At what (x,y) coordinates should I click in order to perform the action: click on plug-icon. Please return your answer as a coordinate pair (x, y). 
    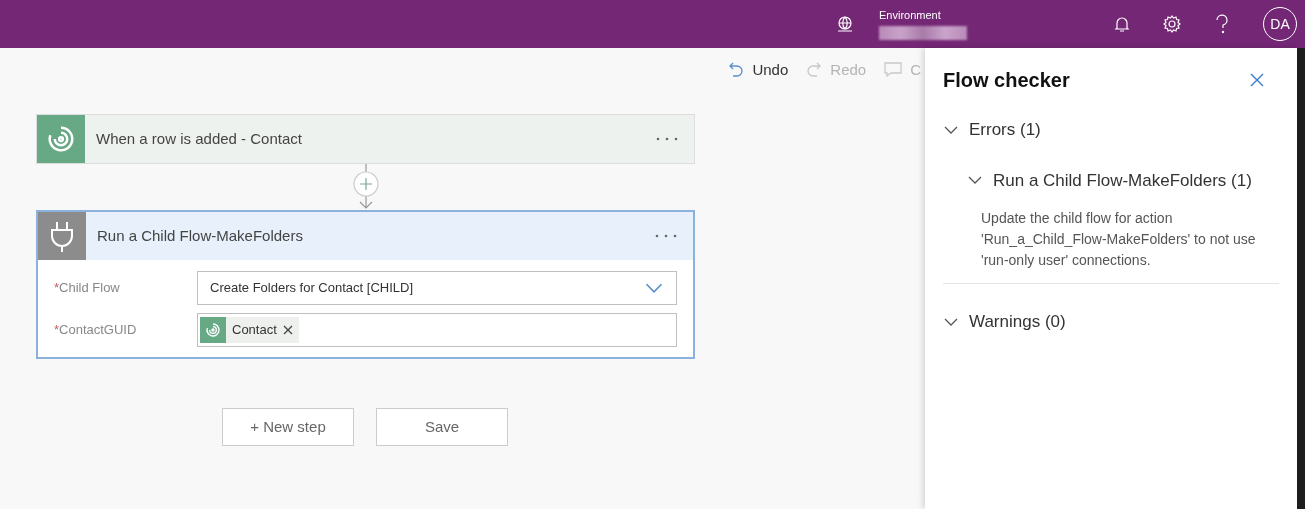
    Looking at the image, I should click on (62, 236).